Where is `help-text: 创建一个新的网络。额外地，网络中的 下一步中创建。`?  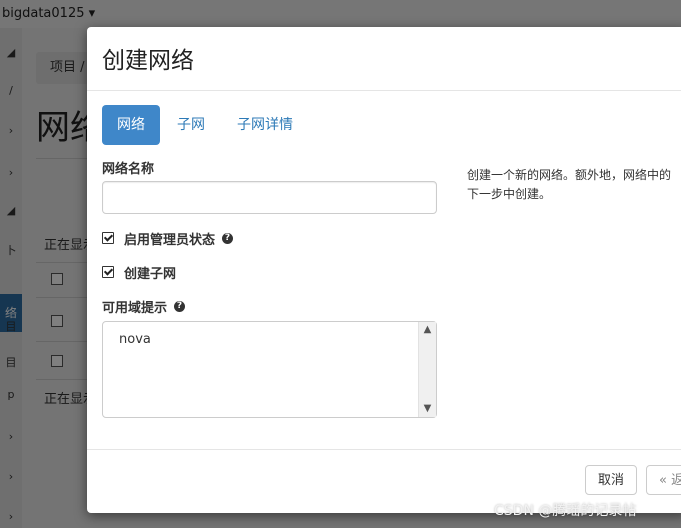 help-text: 创建一个新的网络。额外地，网络中的 下一步中创建。 is located at coordinates (574, 185).